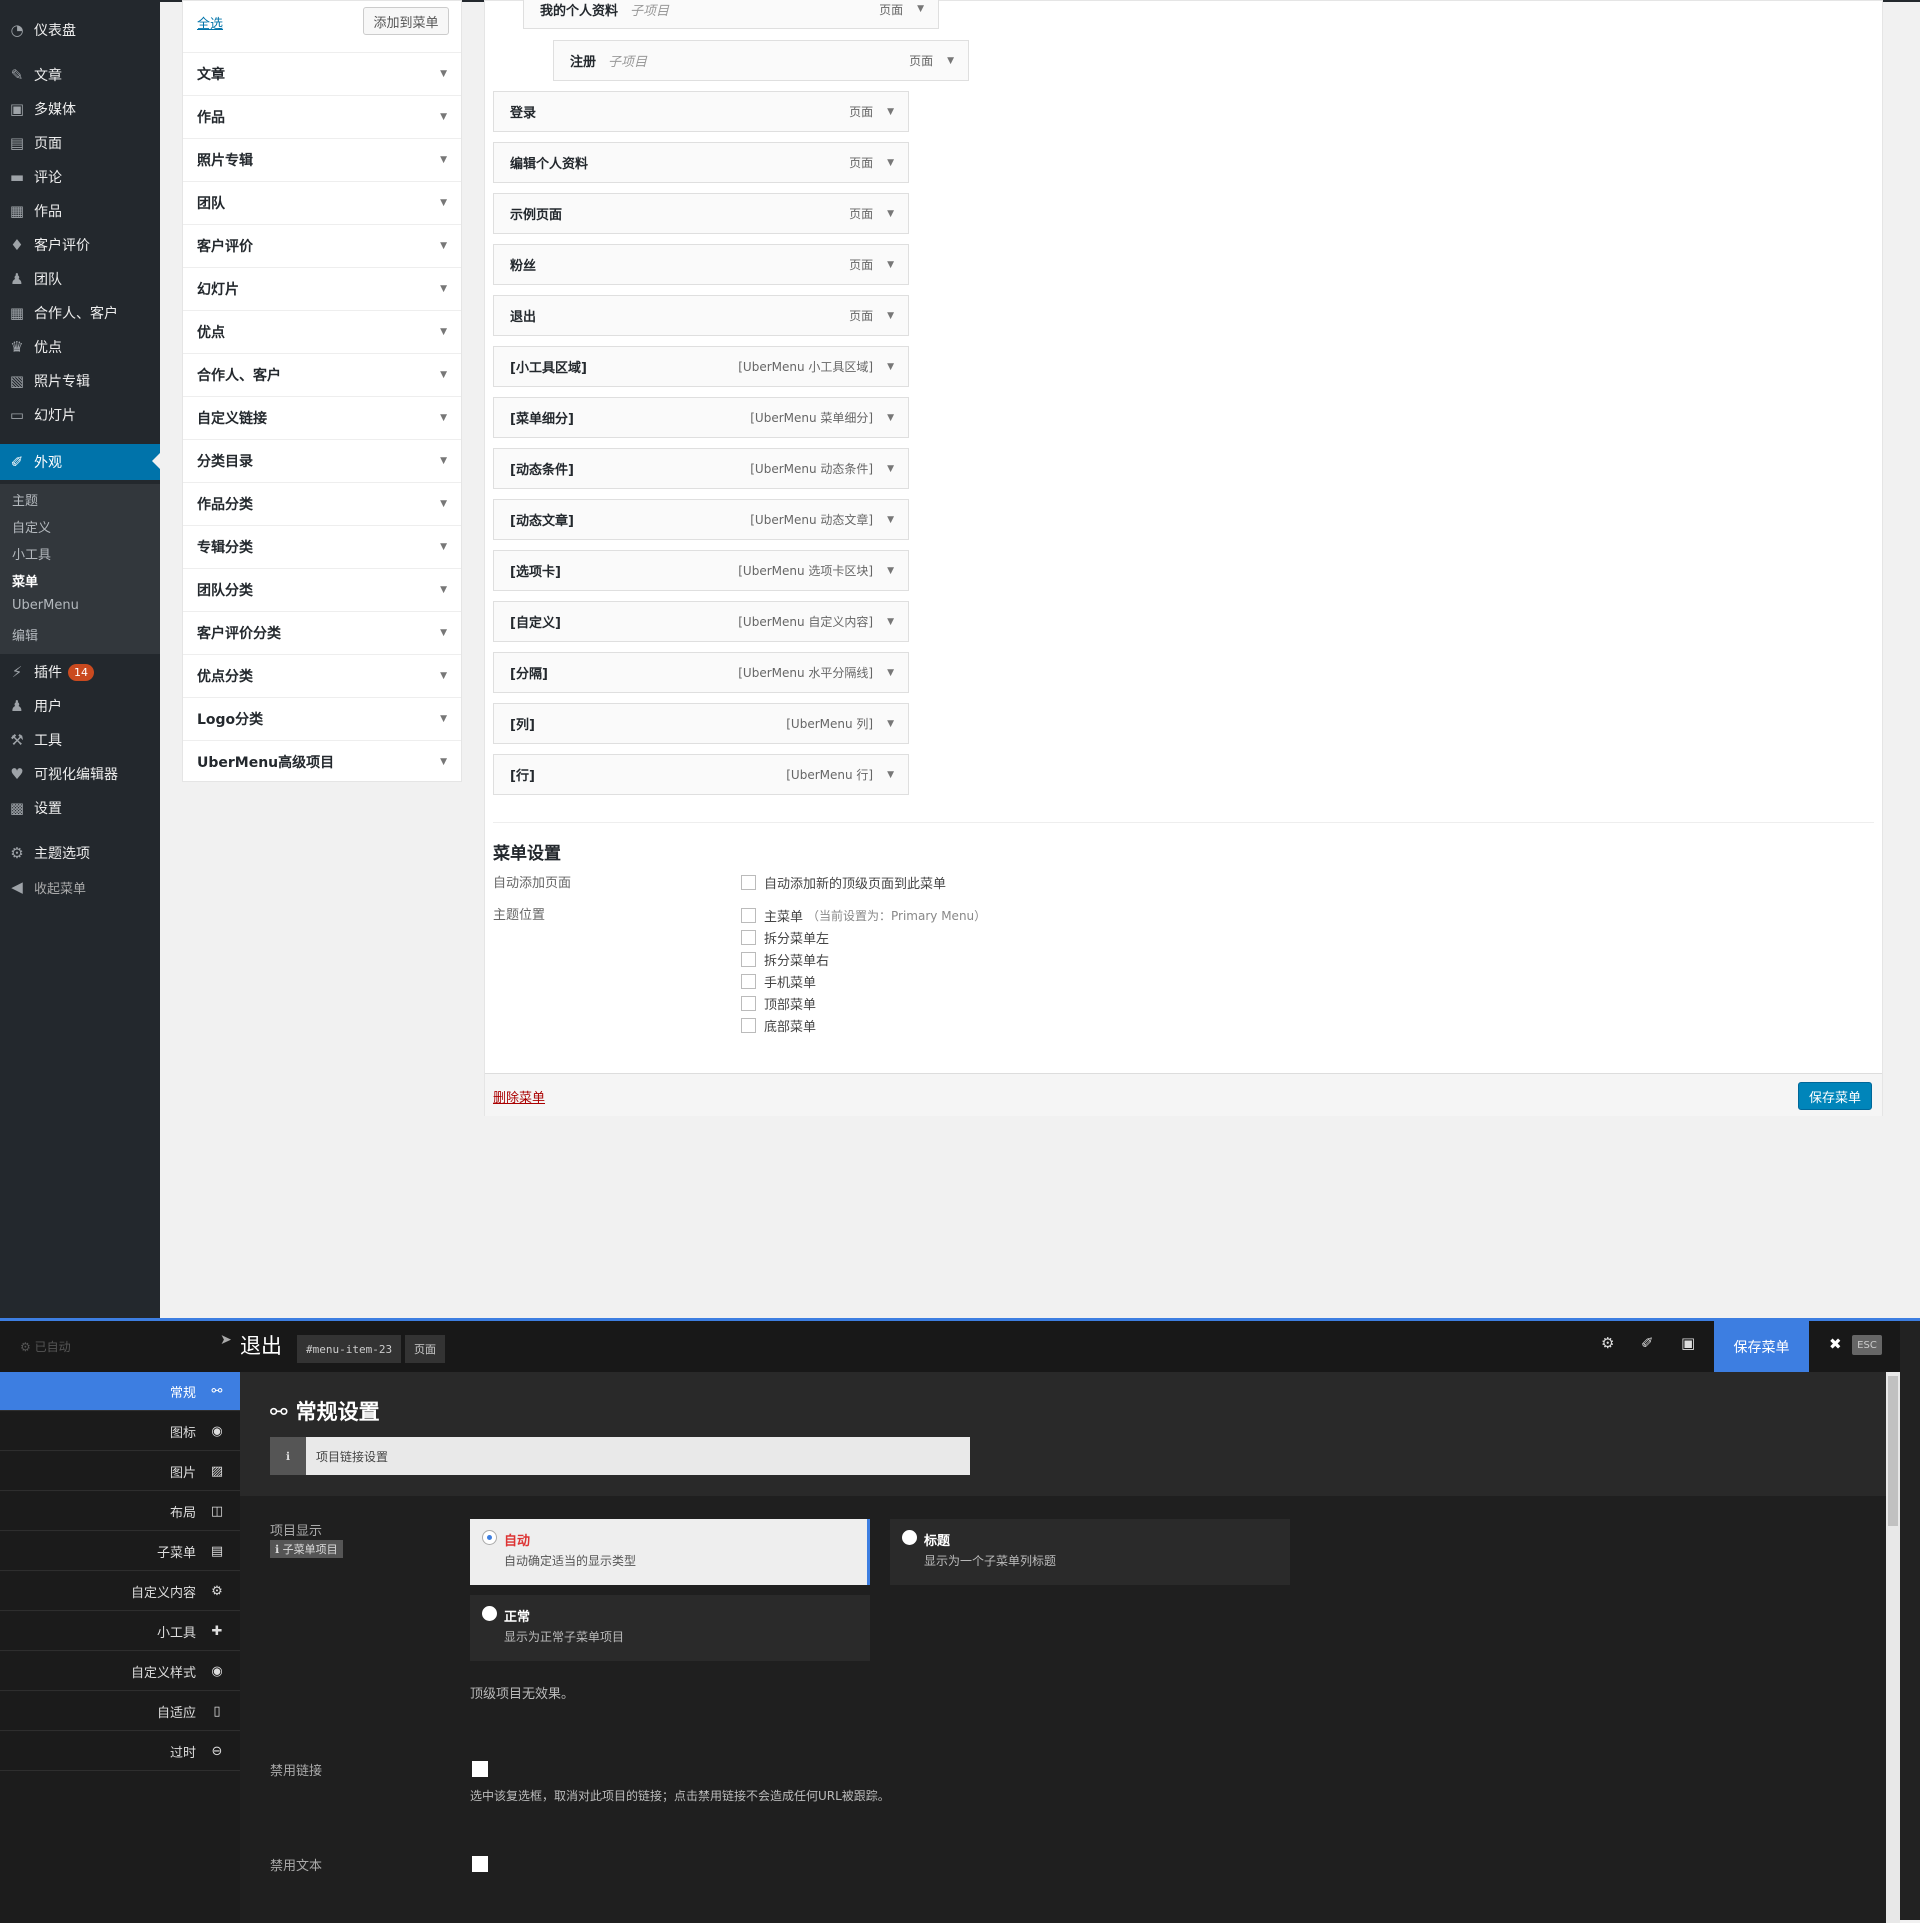 This screenshot has width=1920, height=1923. What do you see at coordinates (778, 1025) in the screenshot?
I see `location-footer: 底部菜单` at bounding box center [778, 1025].